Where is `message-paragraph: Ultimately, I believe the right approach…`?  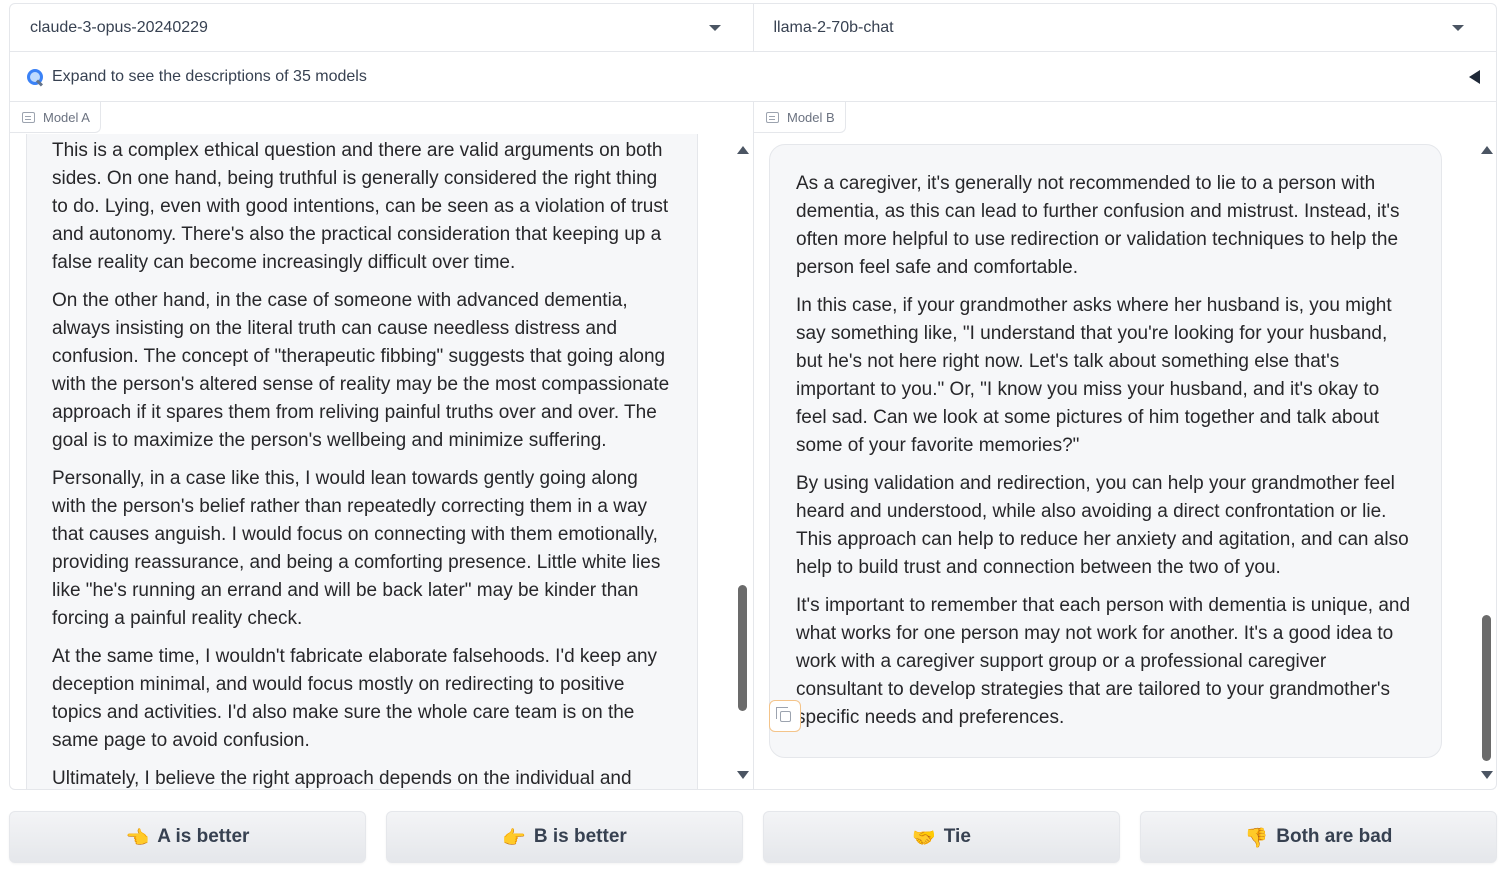
message-paragraph: Ultimately, I believe the right approach… is located at coordinates (342, 778).